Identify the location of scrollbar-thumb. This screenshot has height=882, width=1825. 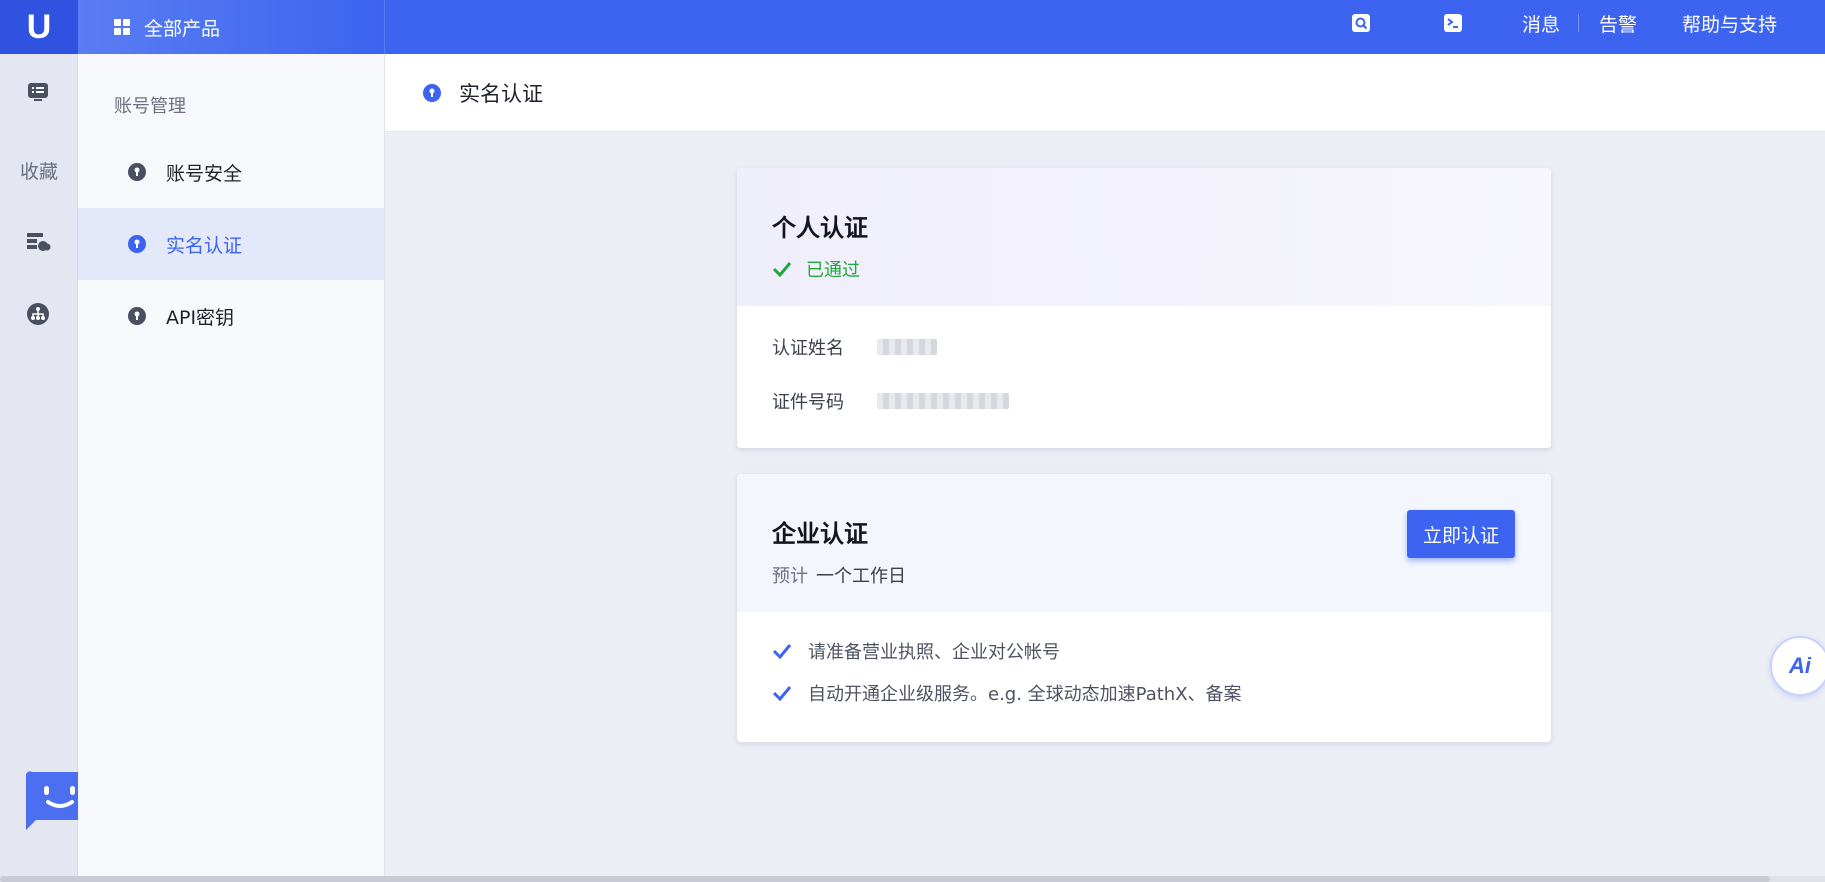
(885, 879).